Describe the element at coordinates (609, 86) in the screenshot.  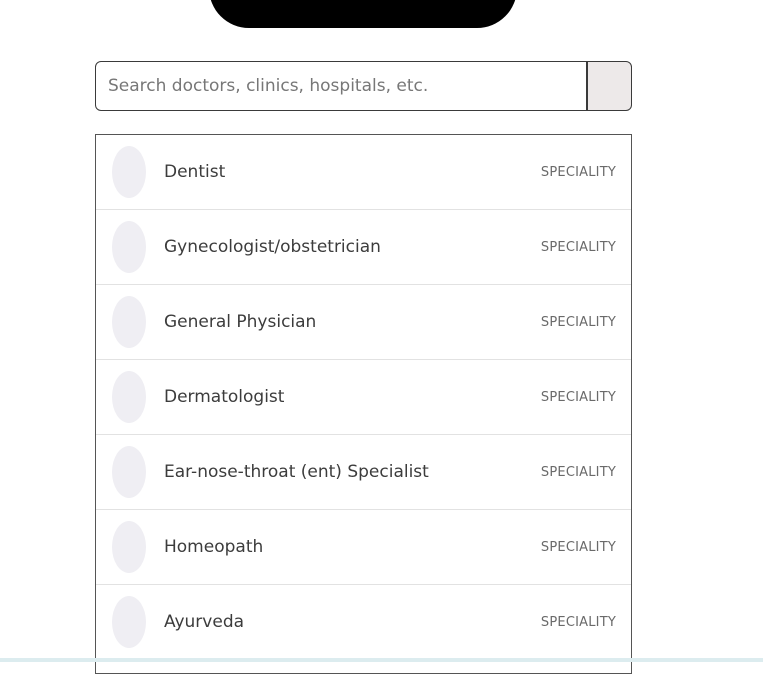
I see `search-button` at that location.